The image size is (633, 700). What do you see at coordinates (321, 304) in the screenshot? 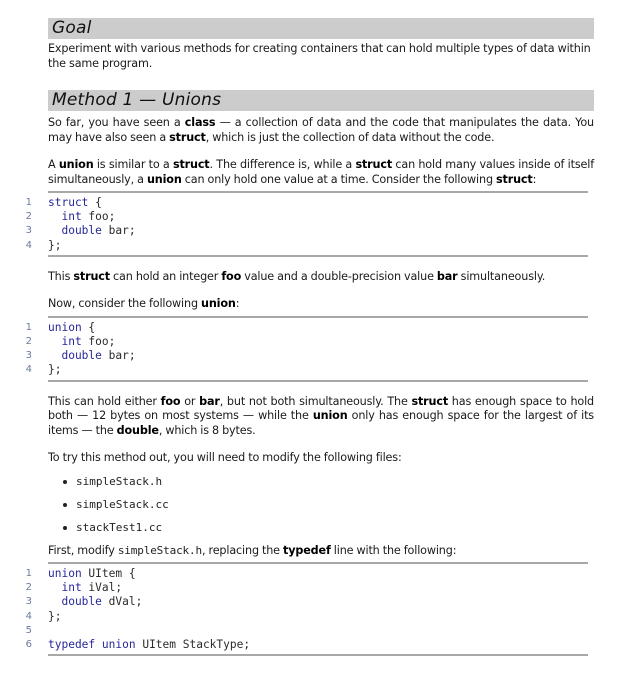
I see `paragraph-consider-union: Now, consider the following union:` at bounding box center [321, 304].